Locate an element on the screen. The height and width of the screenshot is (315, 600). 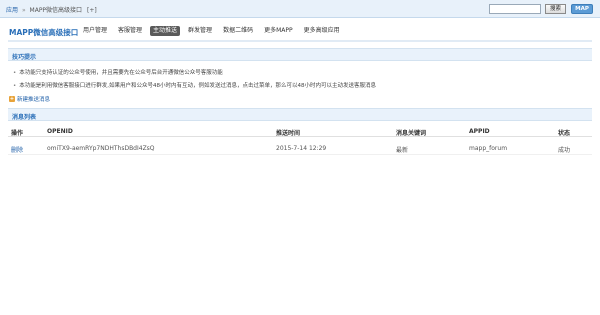
table-header-row: 操作 OPENID 推送时间 消息关键词 APPID 状态 is located at coordinates (300, 131).